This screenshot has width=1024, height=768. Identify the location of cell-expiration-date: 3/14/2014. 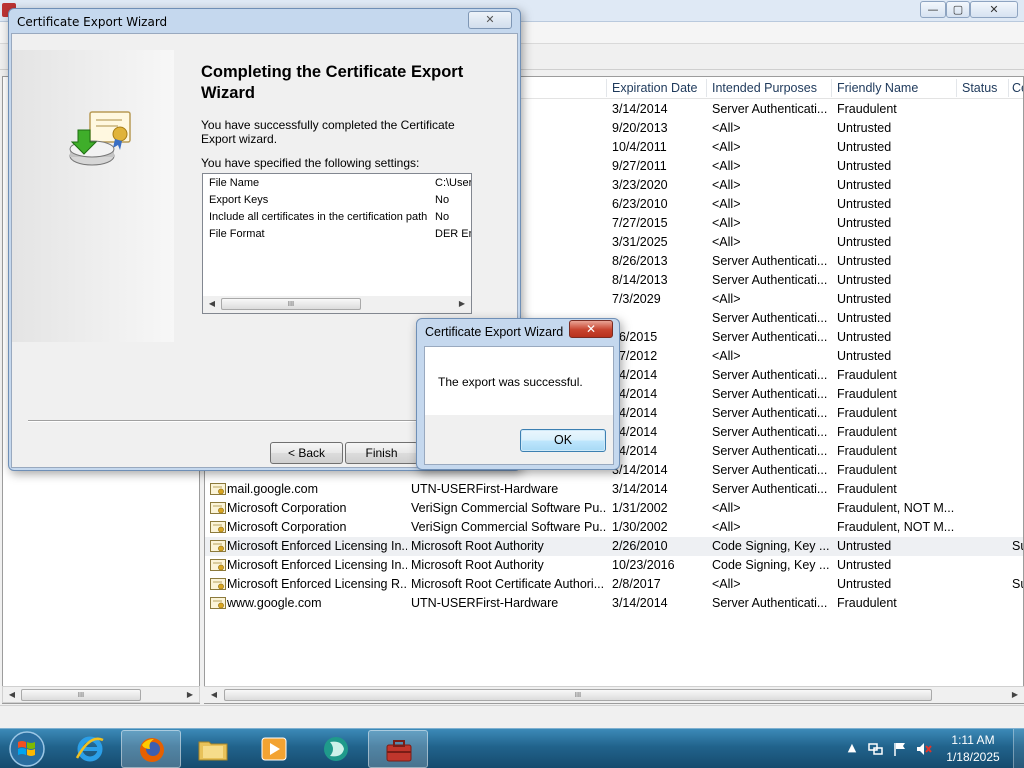
(640, 470).